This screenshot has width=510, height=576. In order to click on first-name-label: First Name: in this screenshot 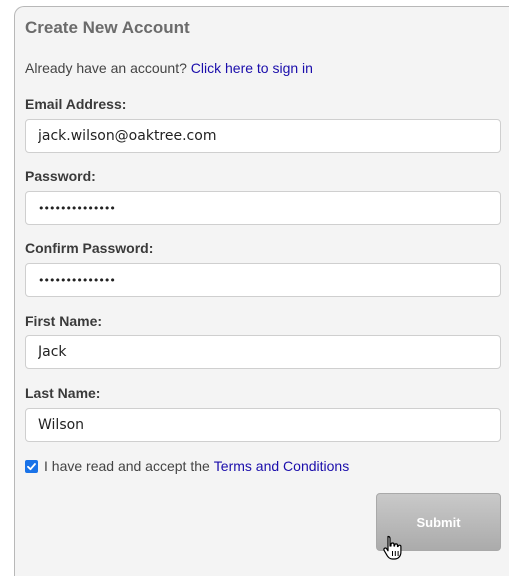, I will do `click(64, 321)`.